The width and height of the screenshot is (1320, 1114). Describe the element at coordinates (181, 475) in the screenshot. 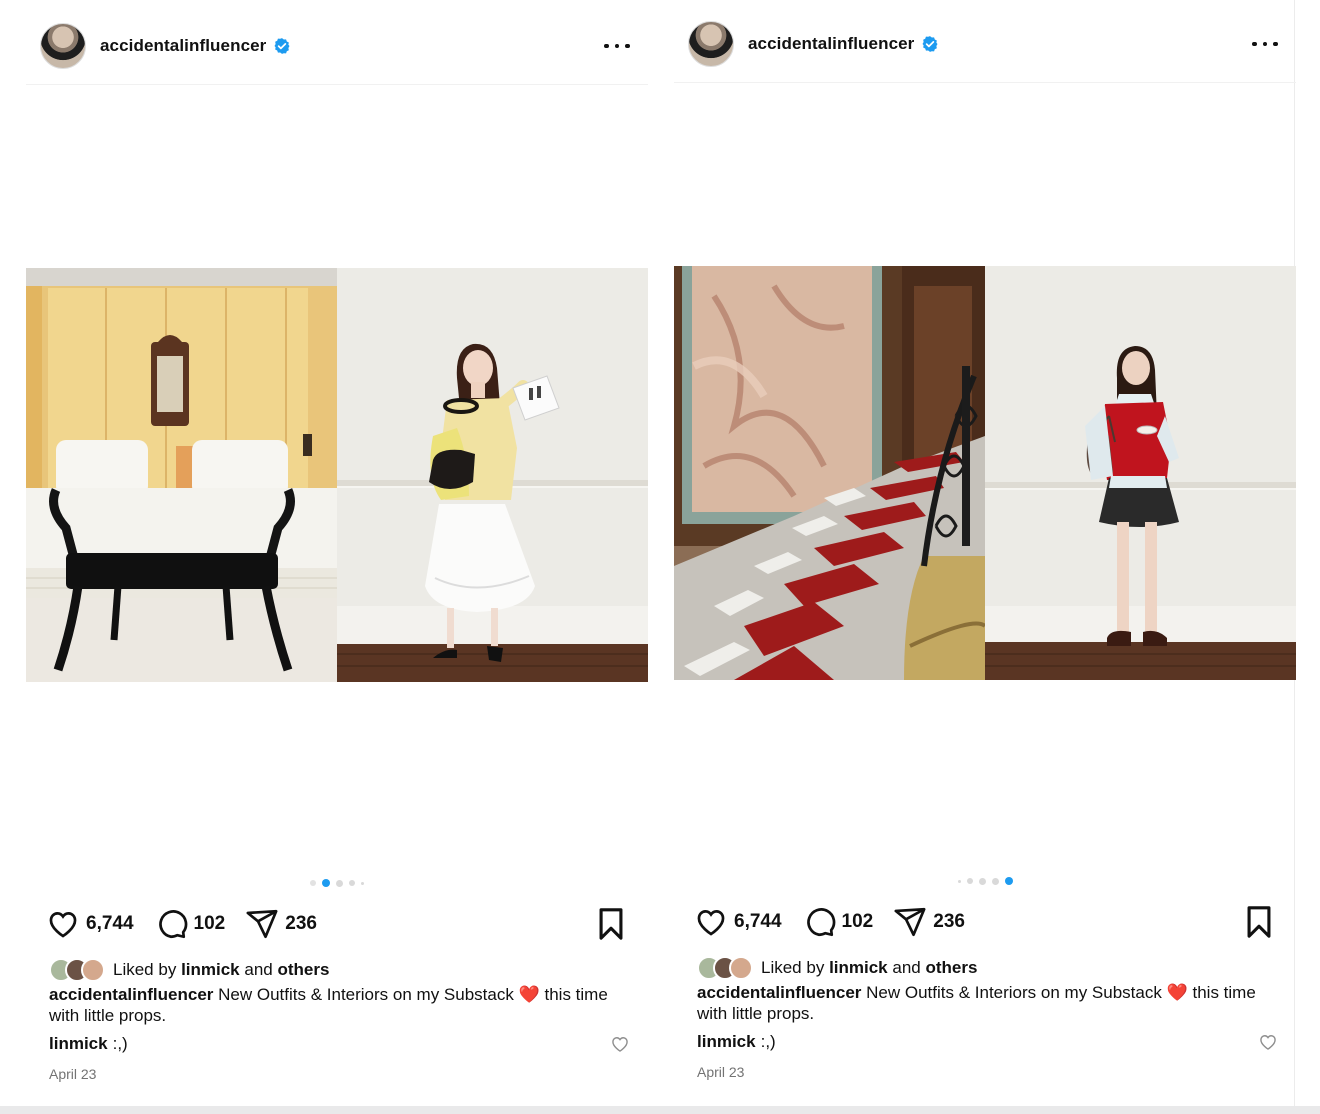

I see `photo-bedroom` at that location.